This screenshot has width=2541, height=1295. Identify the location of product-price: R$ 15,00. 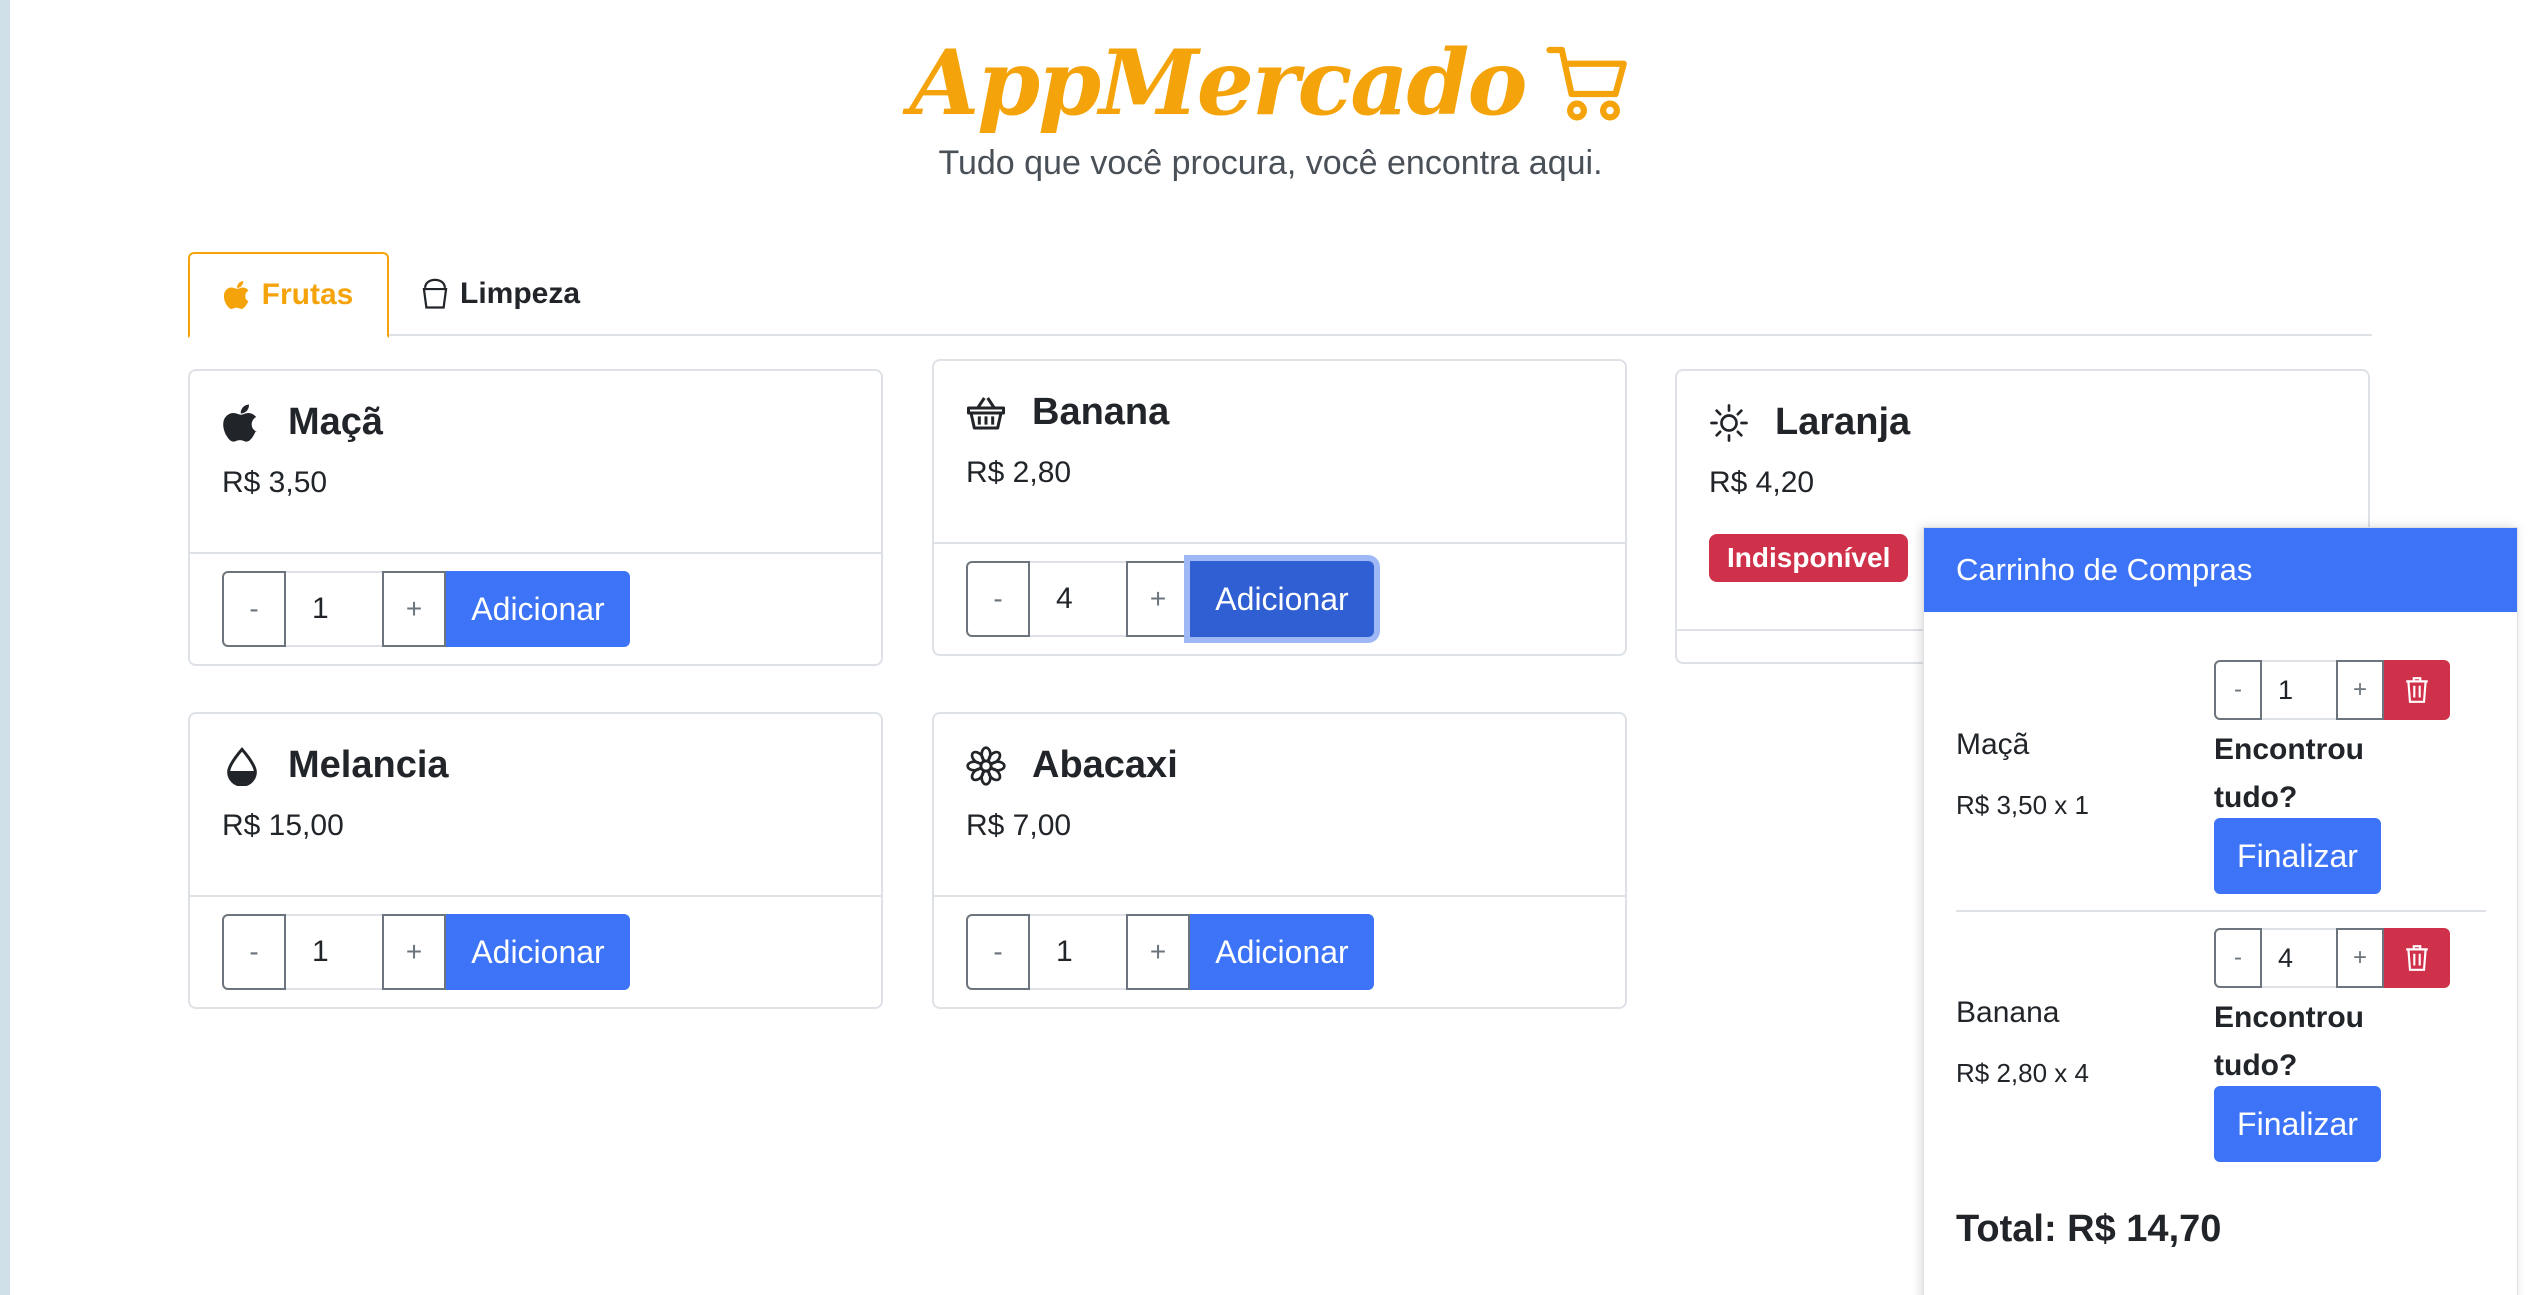
(283, 825).